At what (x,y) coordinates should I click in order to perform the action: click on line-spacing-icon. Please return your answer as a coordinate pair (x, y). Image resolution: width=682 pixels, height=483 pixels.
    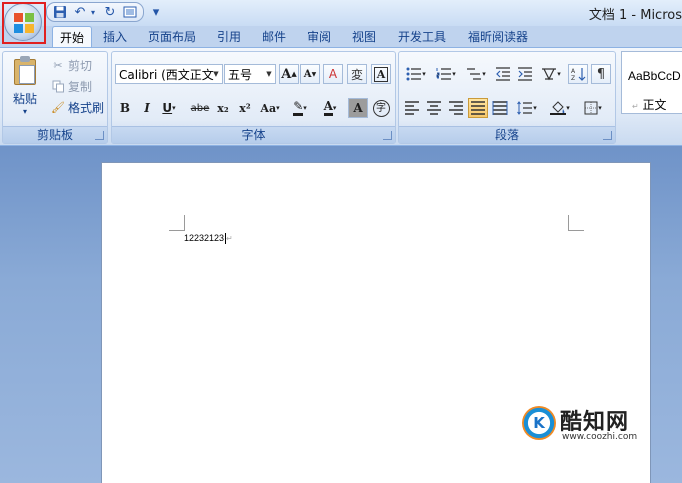
    Looking at the image, I should click on (525, 108).